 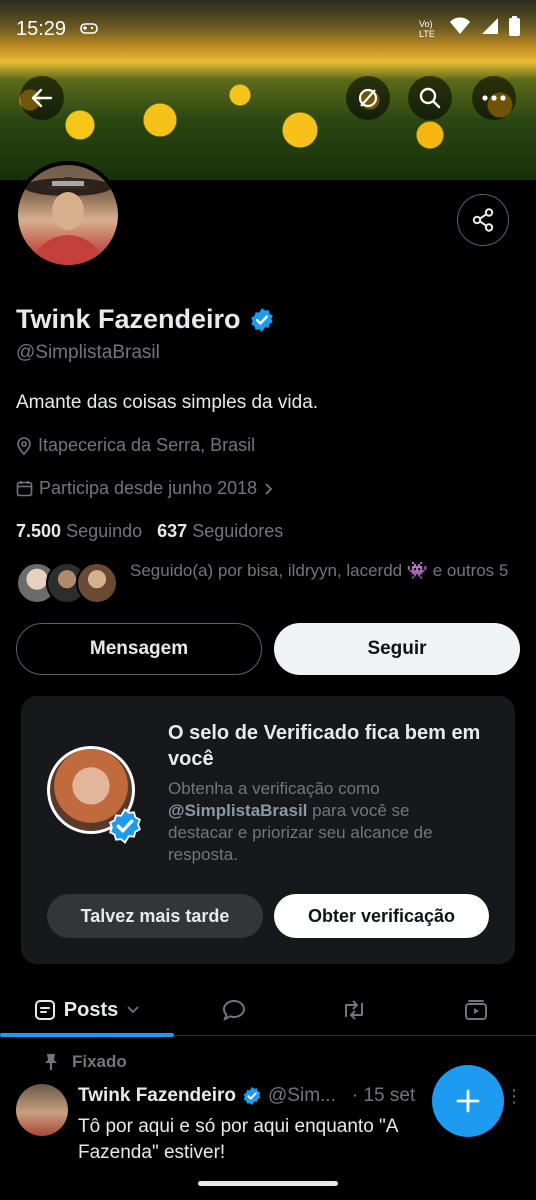 I want to click on active-tab-indicator, so click(x=87, y=1035).